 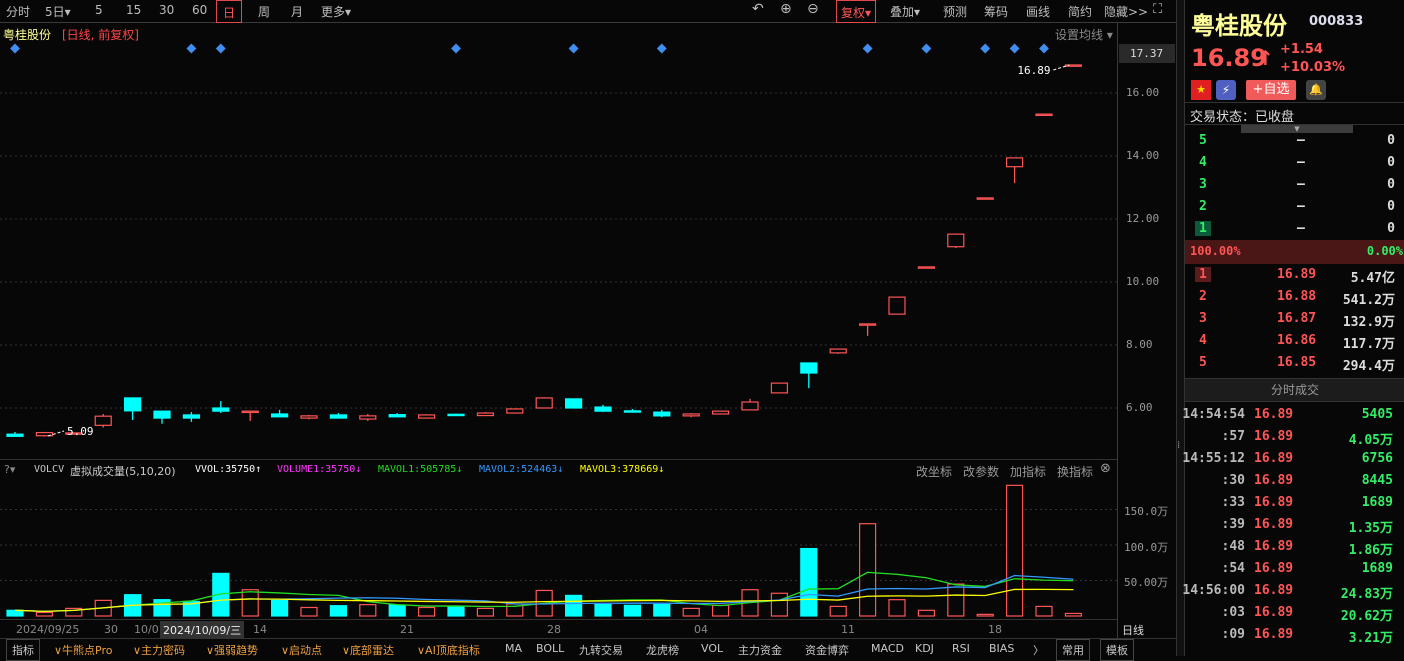 I want to click on high-annotation-label: 16.89, so click(x=1033, y=70).